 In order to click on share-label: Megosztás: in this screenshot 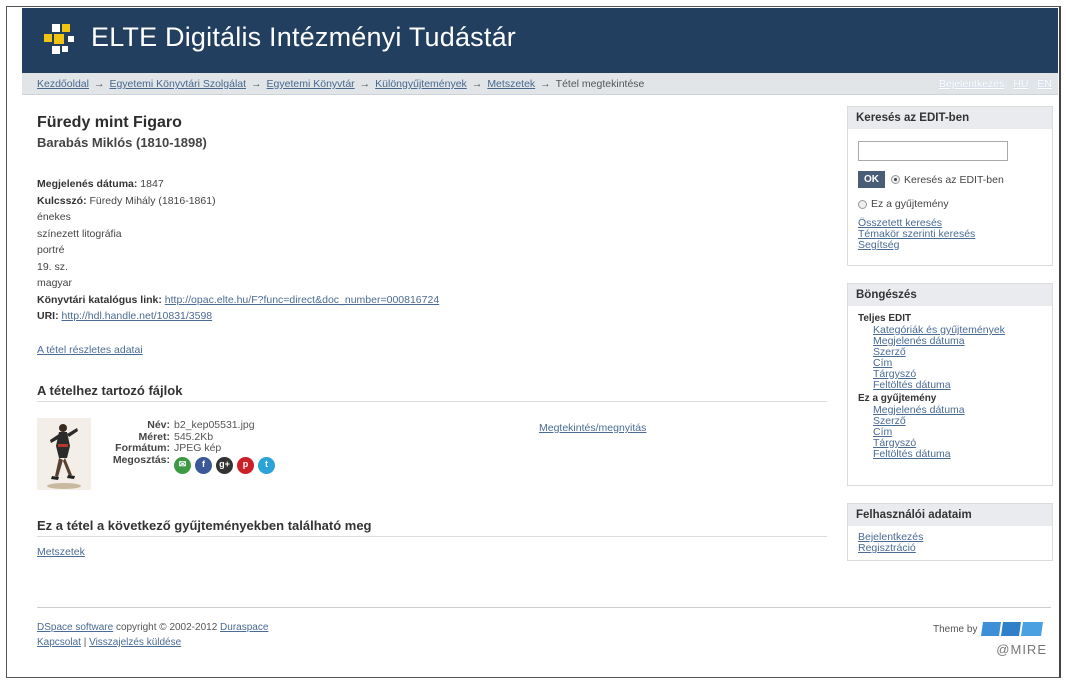, I will do `click(141, 459)`.